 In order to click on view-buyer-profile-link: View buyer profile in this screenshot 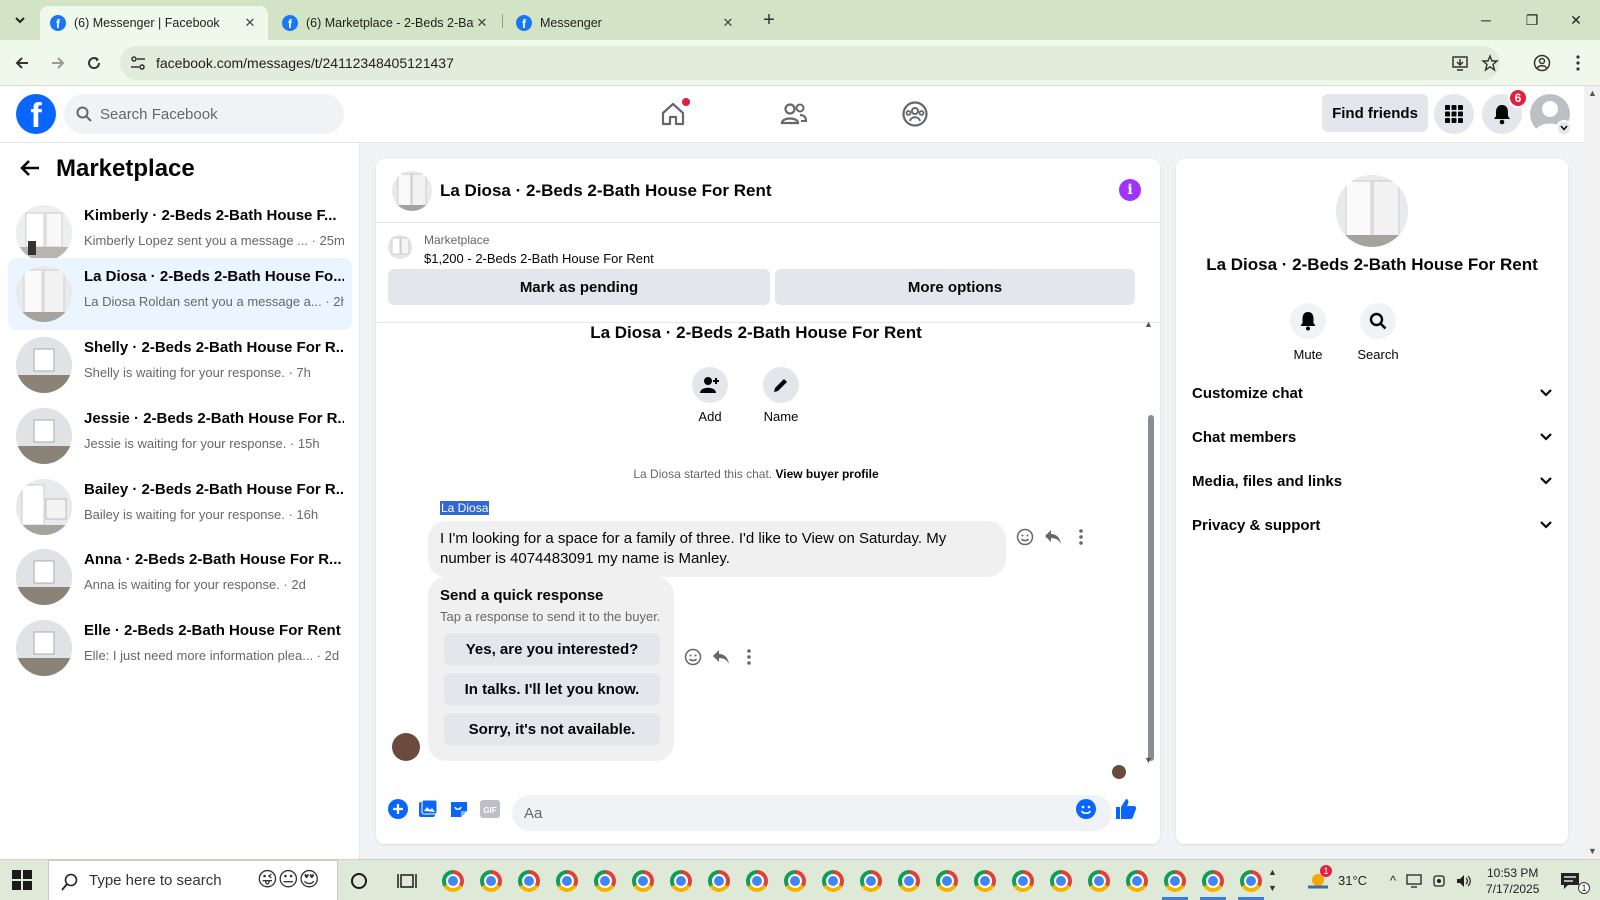, I will do `click(826, 474)`.